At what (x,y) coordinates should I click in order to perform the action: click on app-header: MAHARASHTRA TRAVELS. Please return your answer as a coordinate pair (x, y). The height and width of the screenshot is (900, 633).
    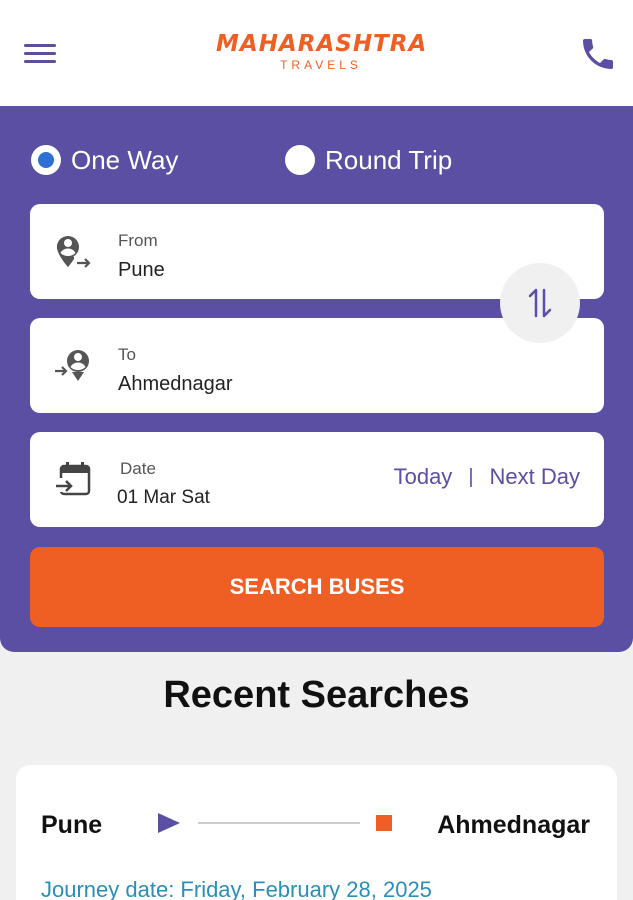
    Looking at the image, I should click on (316, 53).